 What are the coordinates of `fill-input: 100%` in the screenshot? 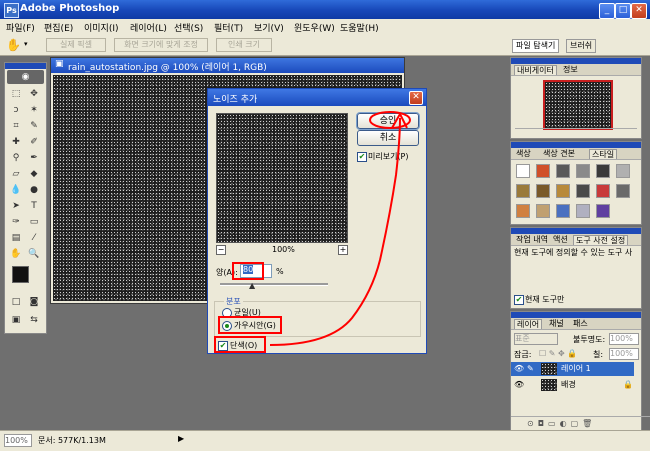 It's located at (624, 354).